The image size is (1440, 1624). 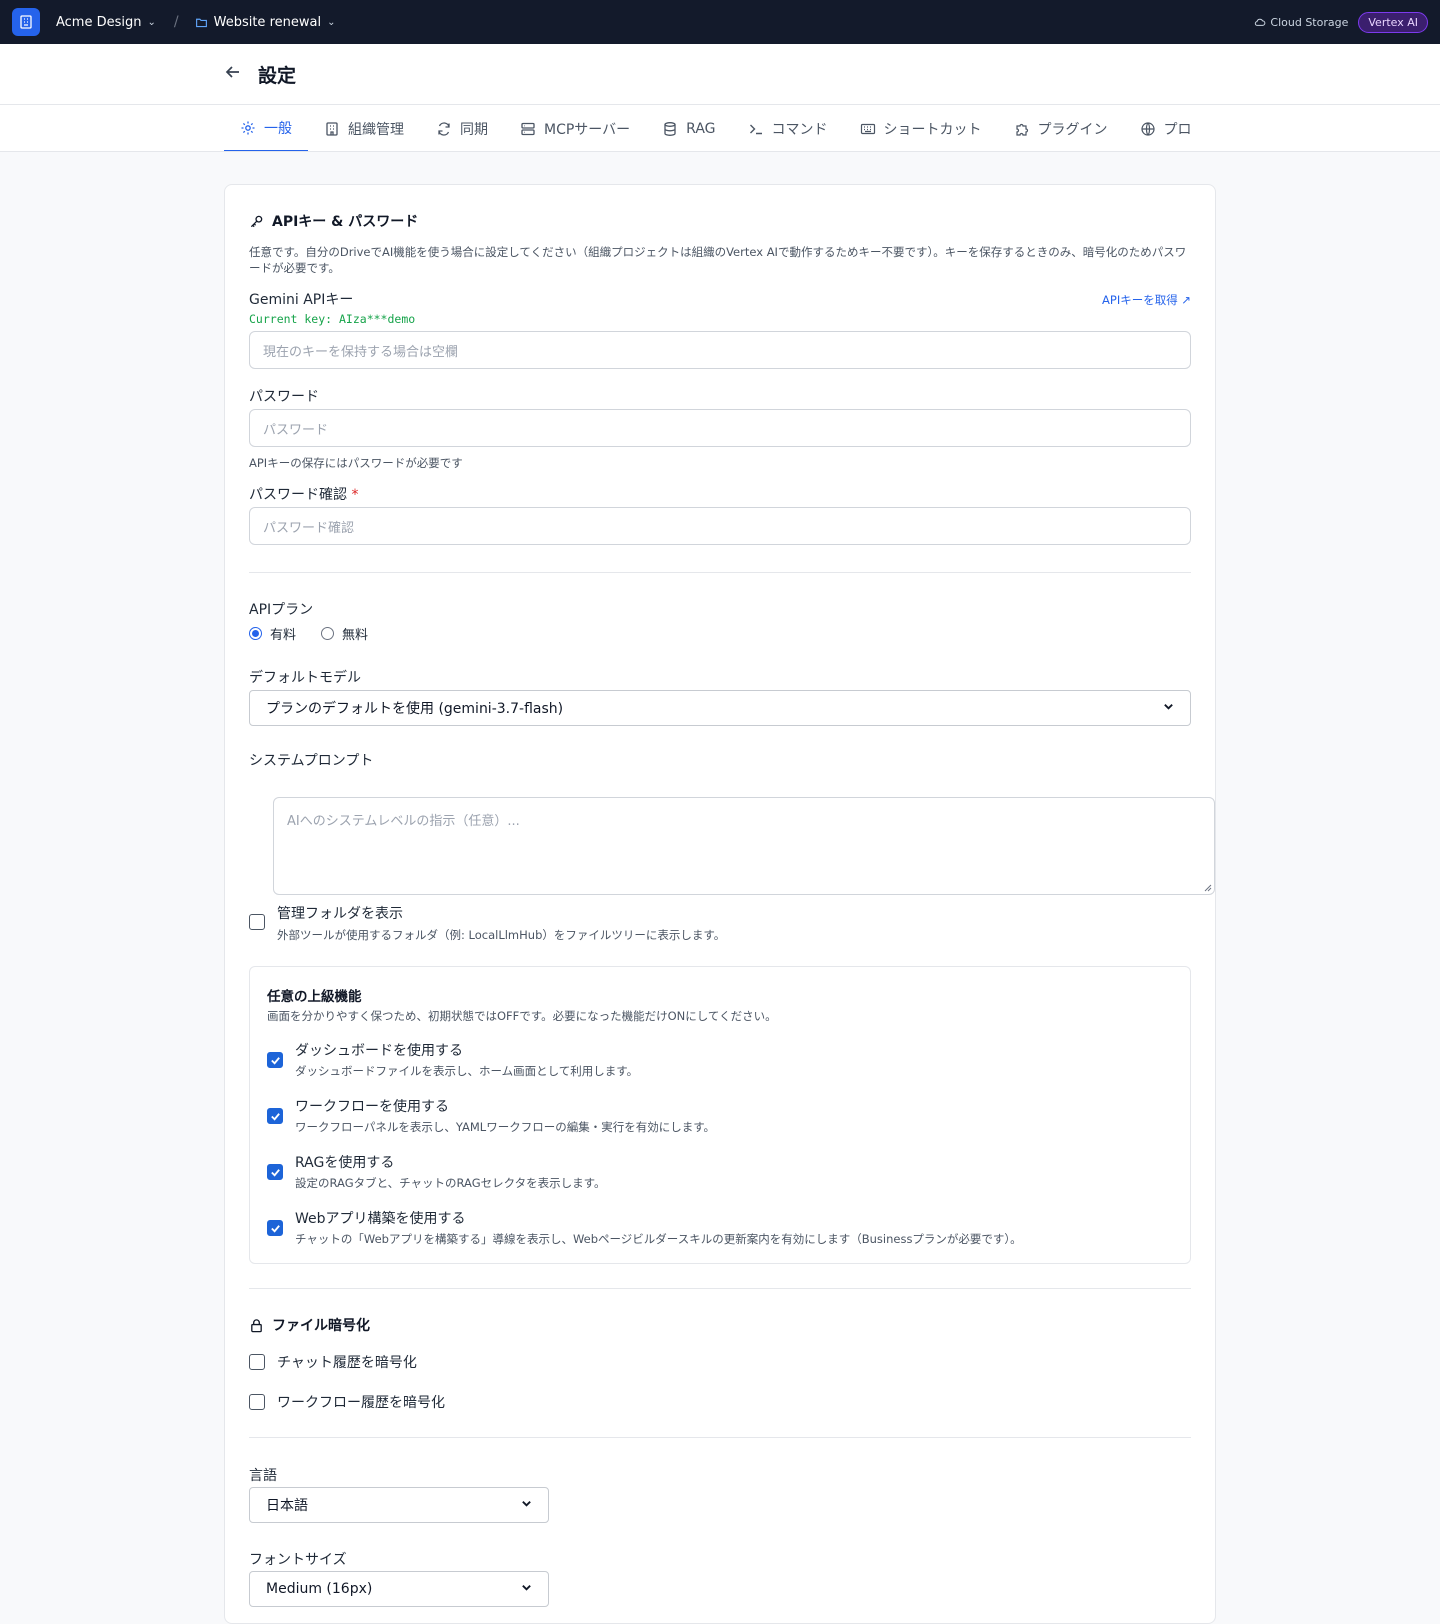 I want to click on tab-rag: RAG, so click(x=688, y=128).